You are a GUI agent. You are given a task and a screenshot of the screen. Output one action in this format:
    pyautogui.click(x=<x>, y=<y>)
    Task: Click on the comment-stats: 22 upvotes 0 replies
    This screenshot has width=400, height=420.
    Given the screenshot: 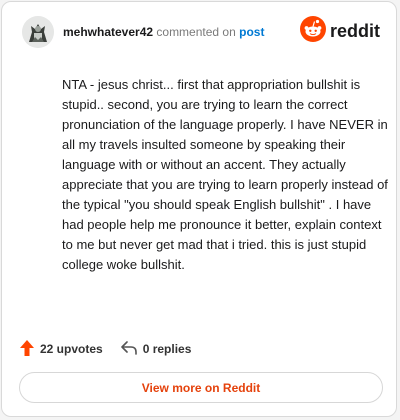 What is the action you would take?
    pyautogui.click(x=105, y=349)
    